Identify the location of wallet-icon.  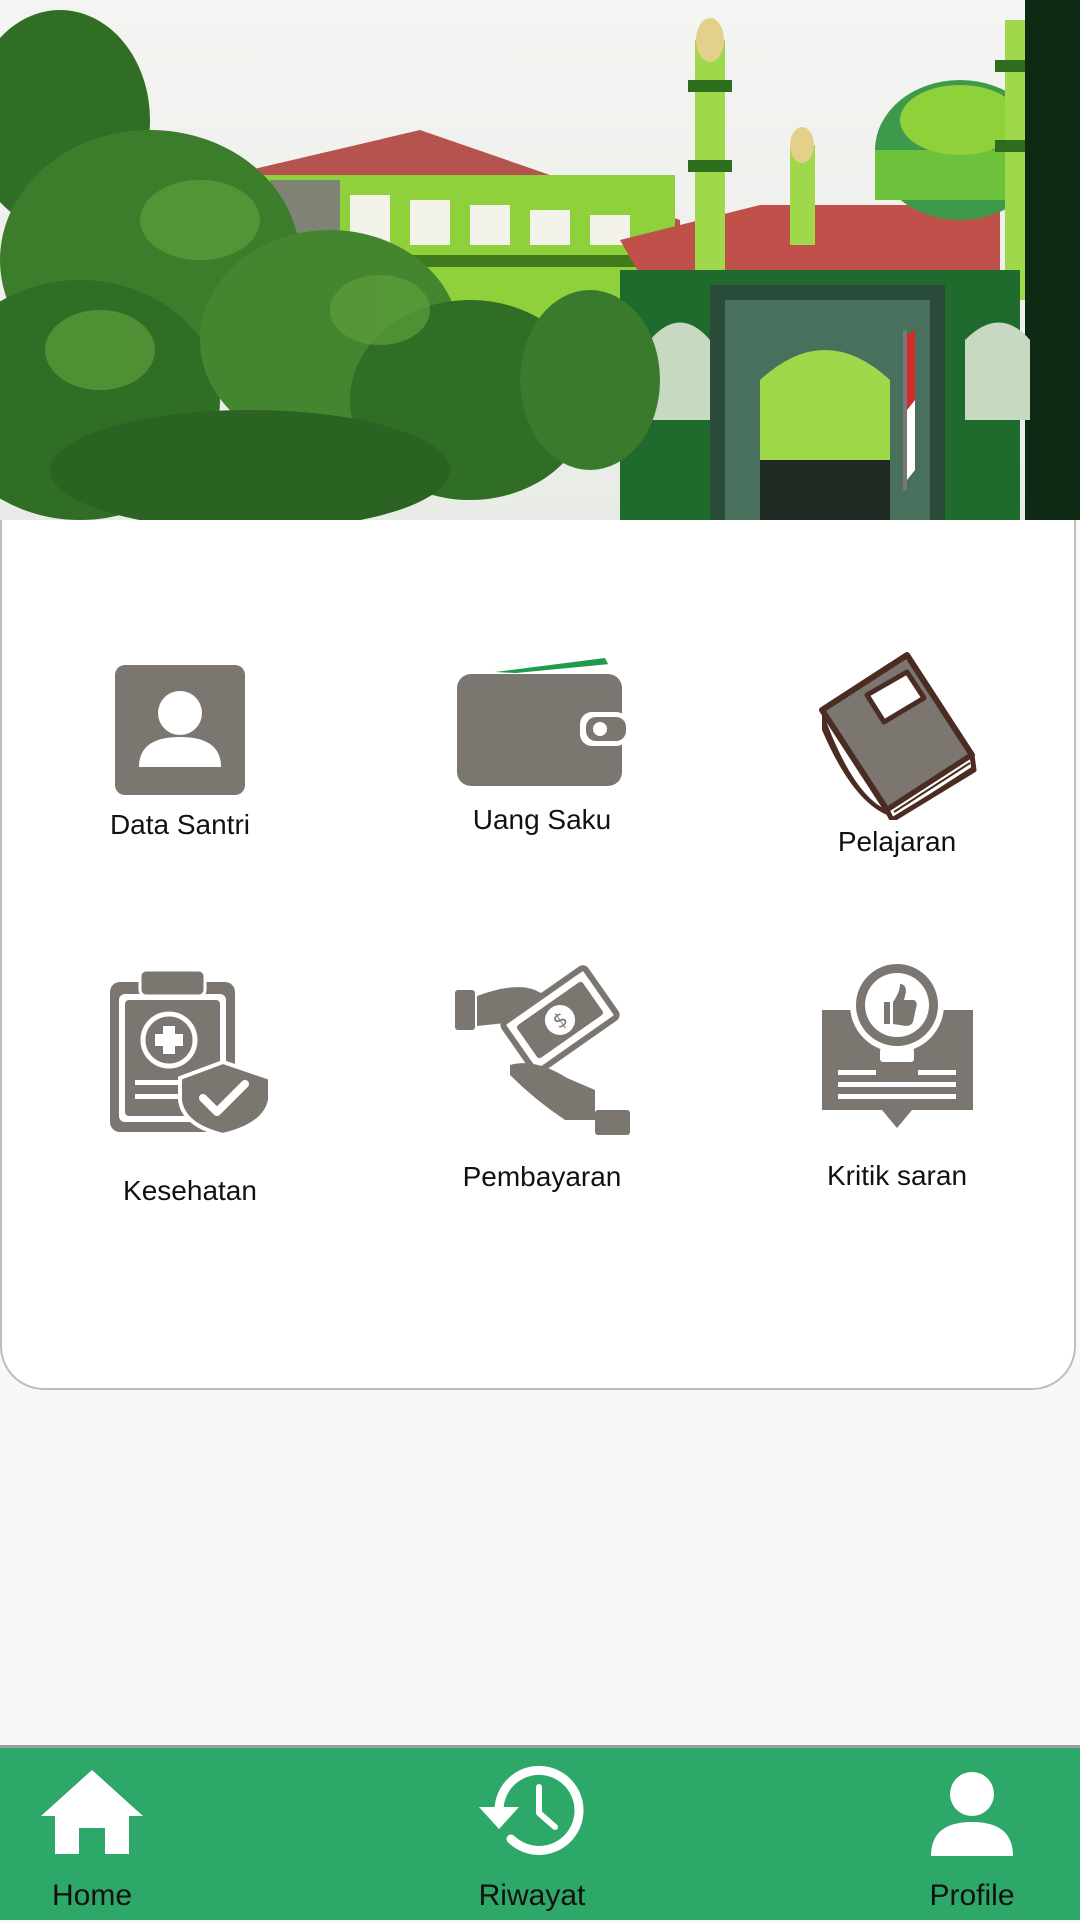
(542, 722).